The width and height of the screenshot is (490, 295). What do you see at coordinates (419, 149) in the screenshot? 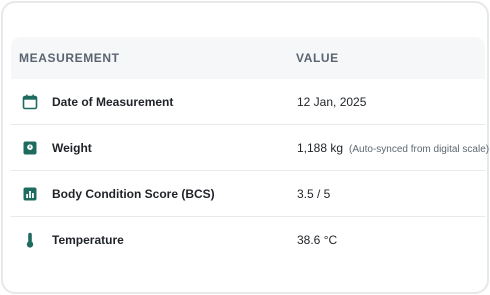
I see `auto-sync-note: (Auto-synced from digital scale)` at bounding box center [419, 149].